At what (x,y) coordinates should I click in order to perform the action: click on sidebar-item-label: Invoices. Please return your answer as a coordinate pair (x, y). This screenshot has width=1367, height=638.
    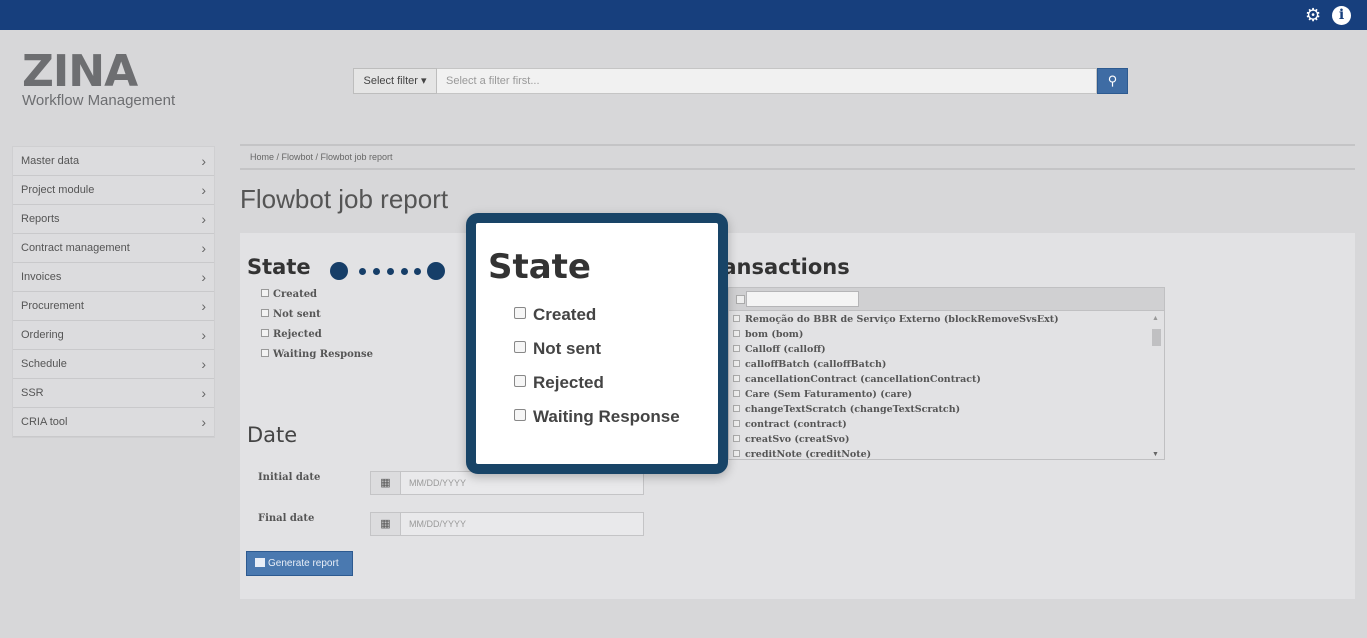
    Looking at the image, I should click on (41, 277).